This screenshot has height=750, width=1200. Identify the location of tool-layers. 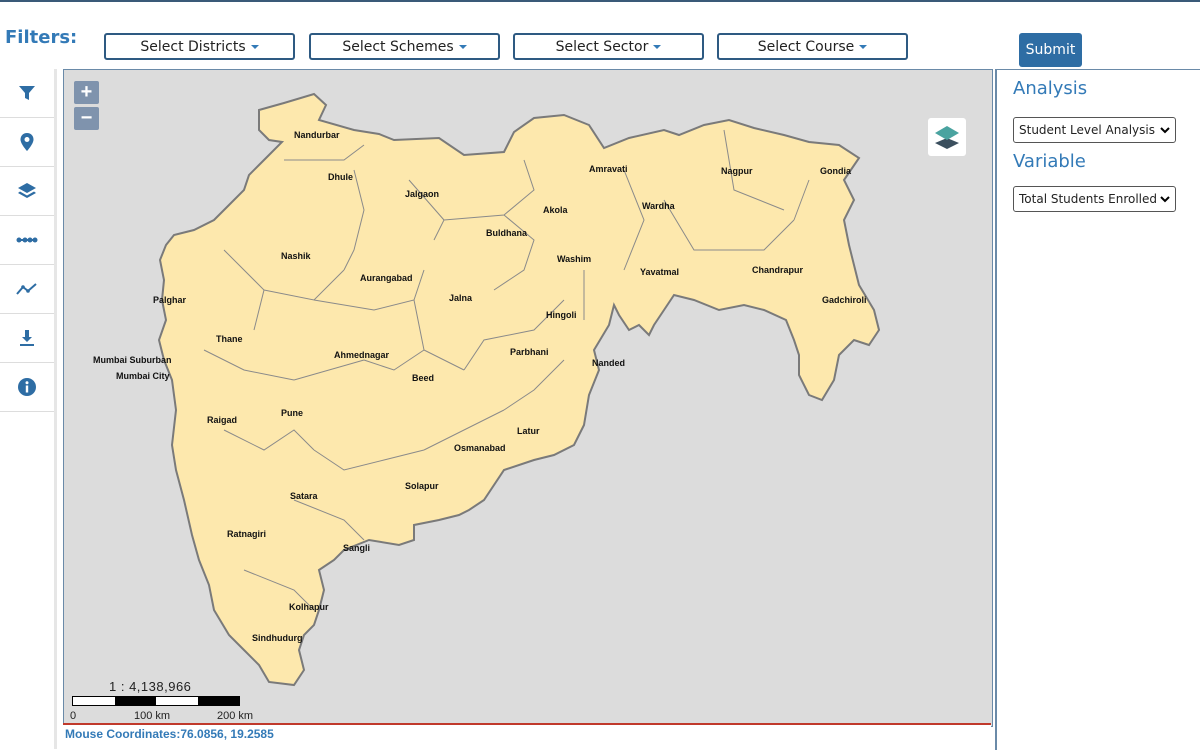
(27, 191).